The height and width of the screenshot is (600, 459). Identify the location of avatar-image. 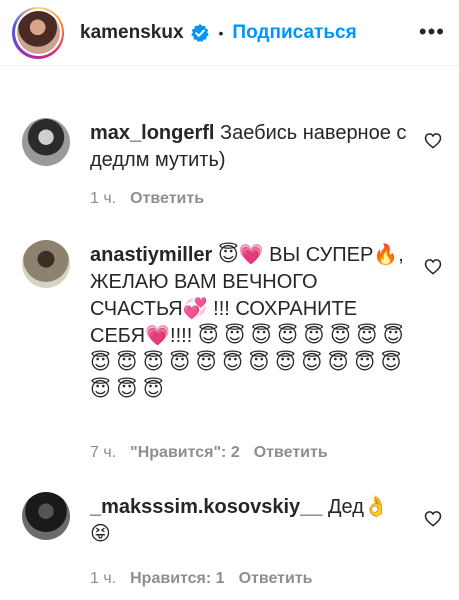
(38, 32).